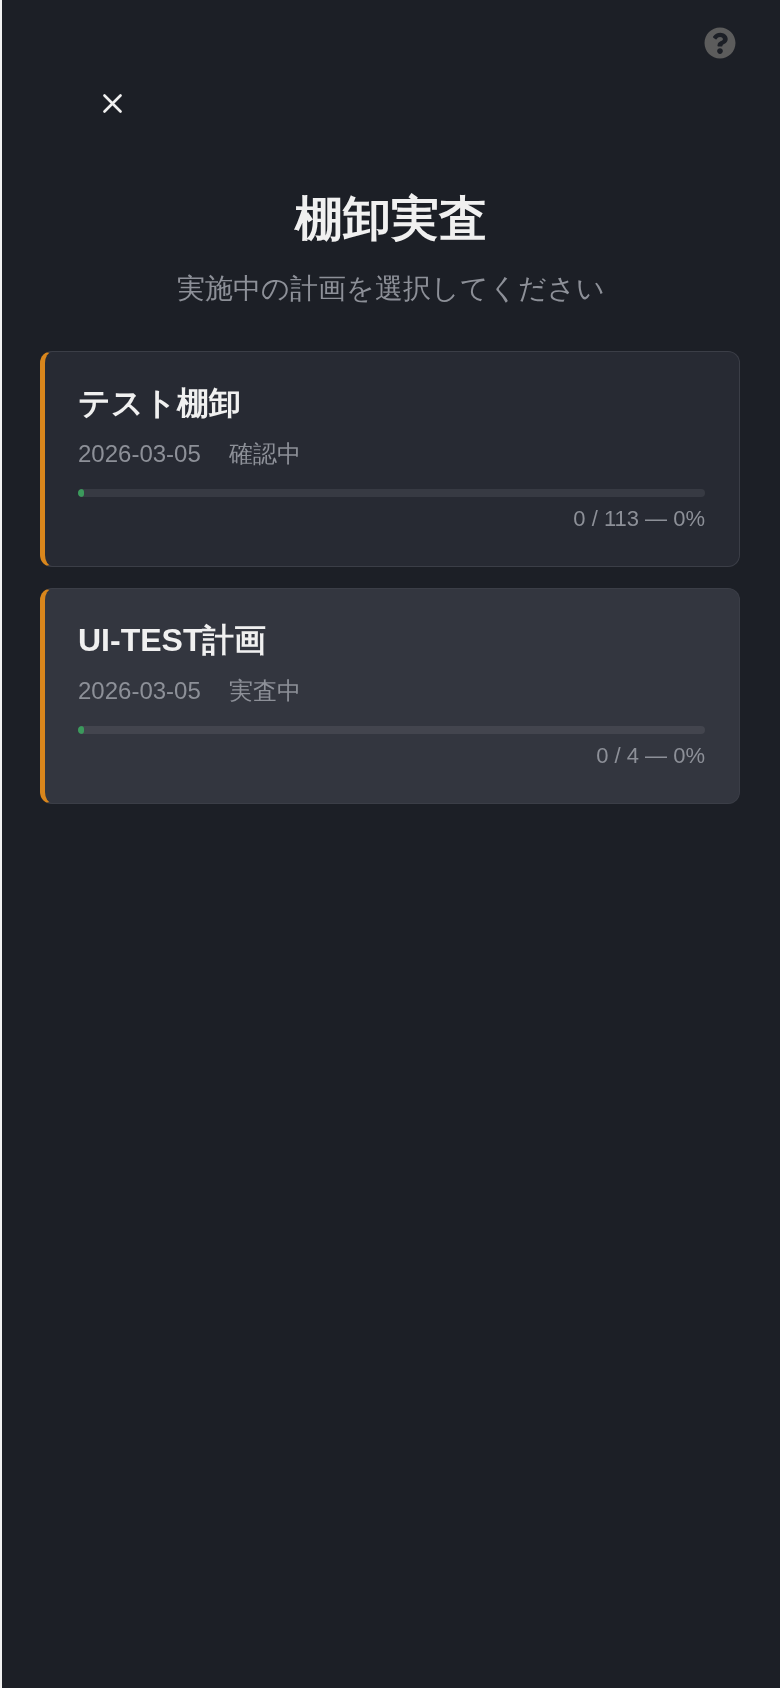  Describe the element at coordinates (391, 219) in the screenshot. I see `page-title: 棚卸実査` at that location.